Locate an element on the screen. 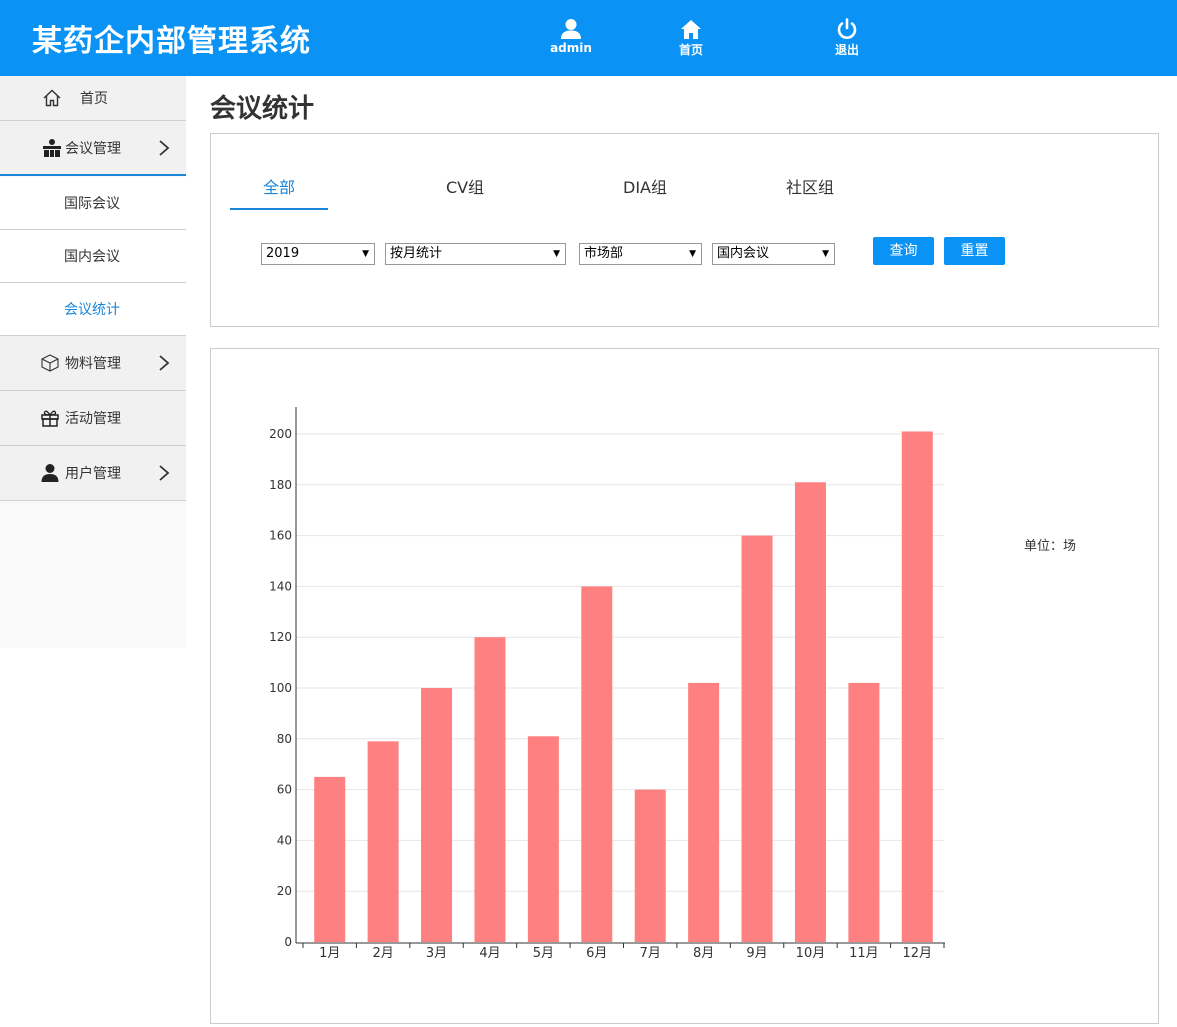 The image size is (1177, 1027). sidebar-item-label: 物料管理 is located at coordinates (93, 364).